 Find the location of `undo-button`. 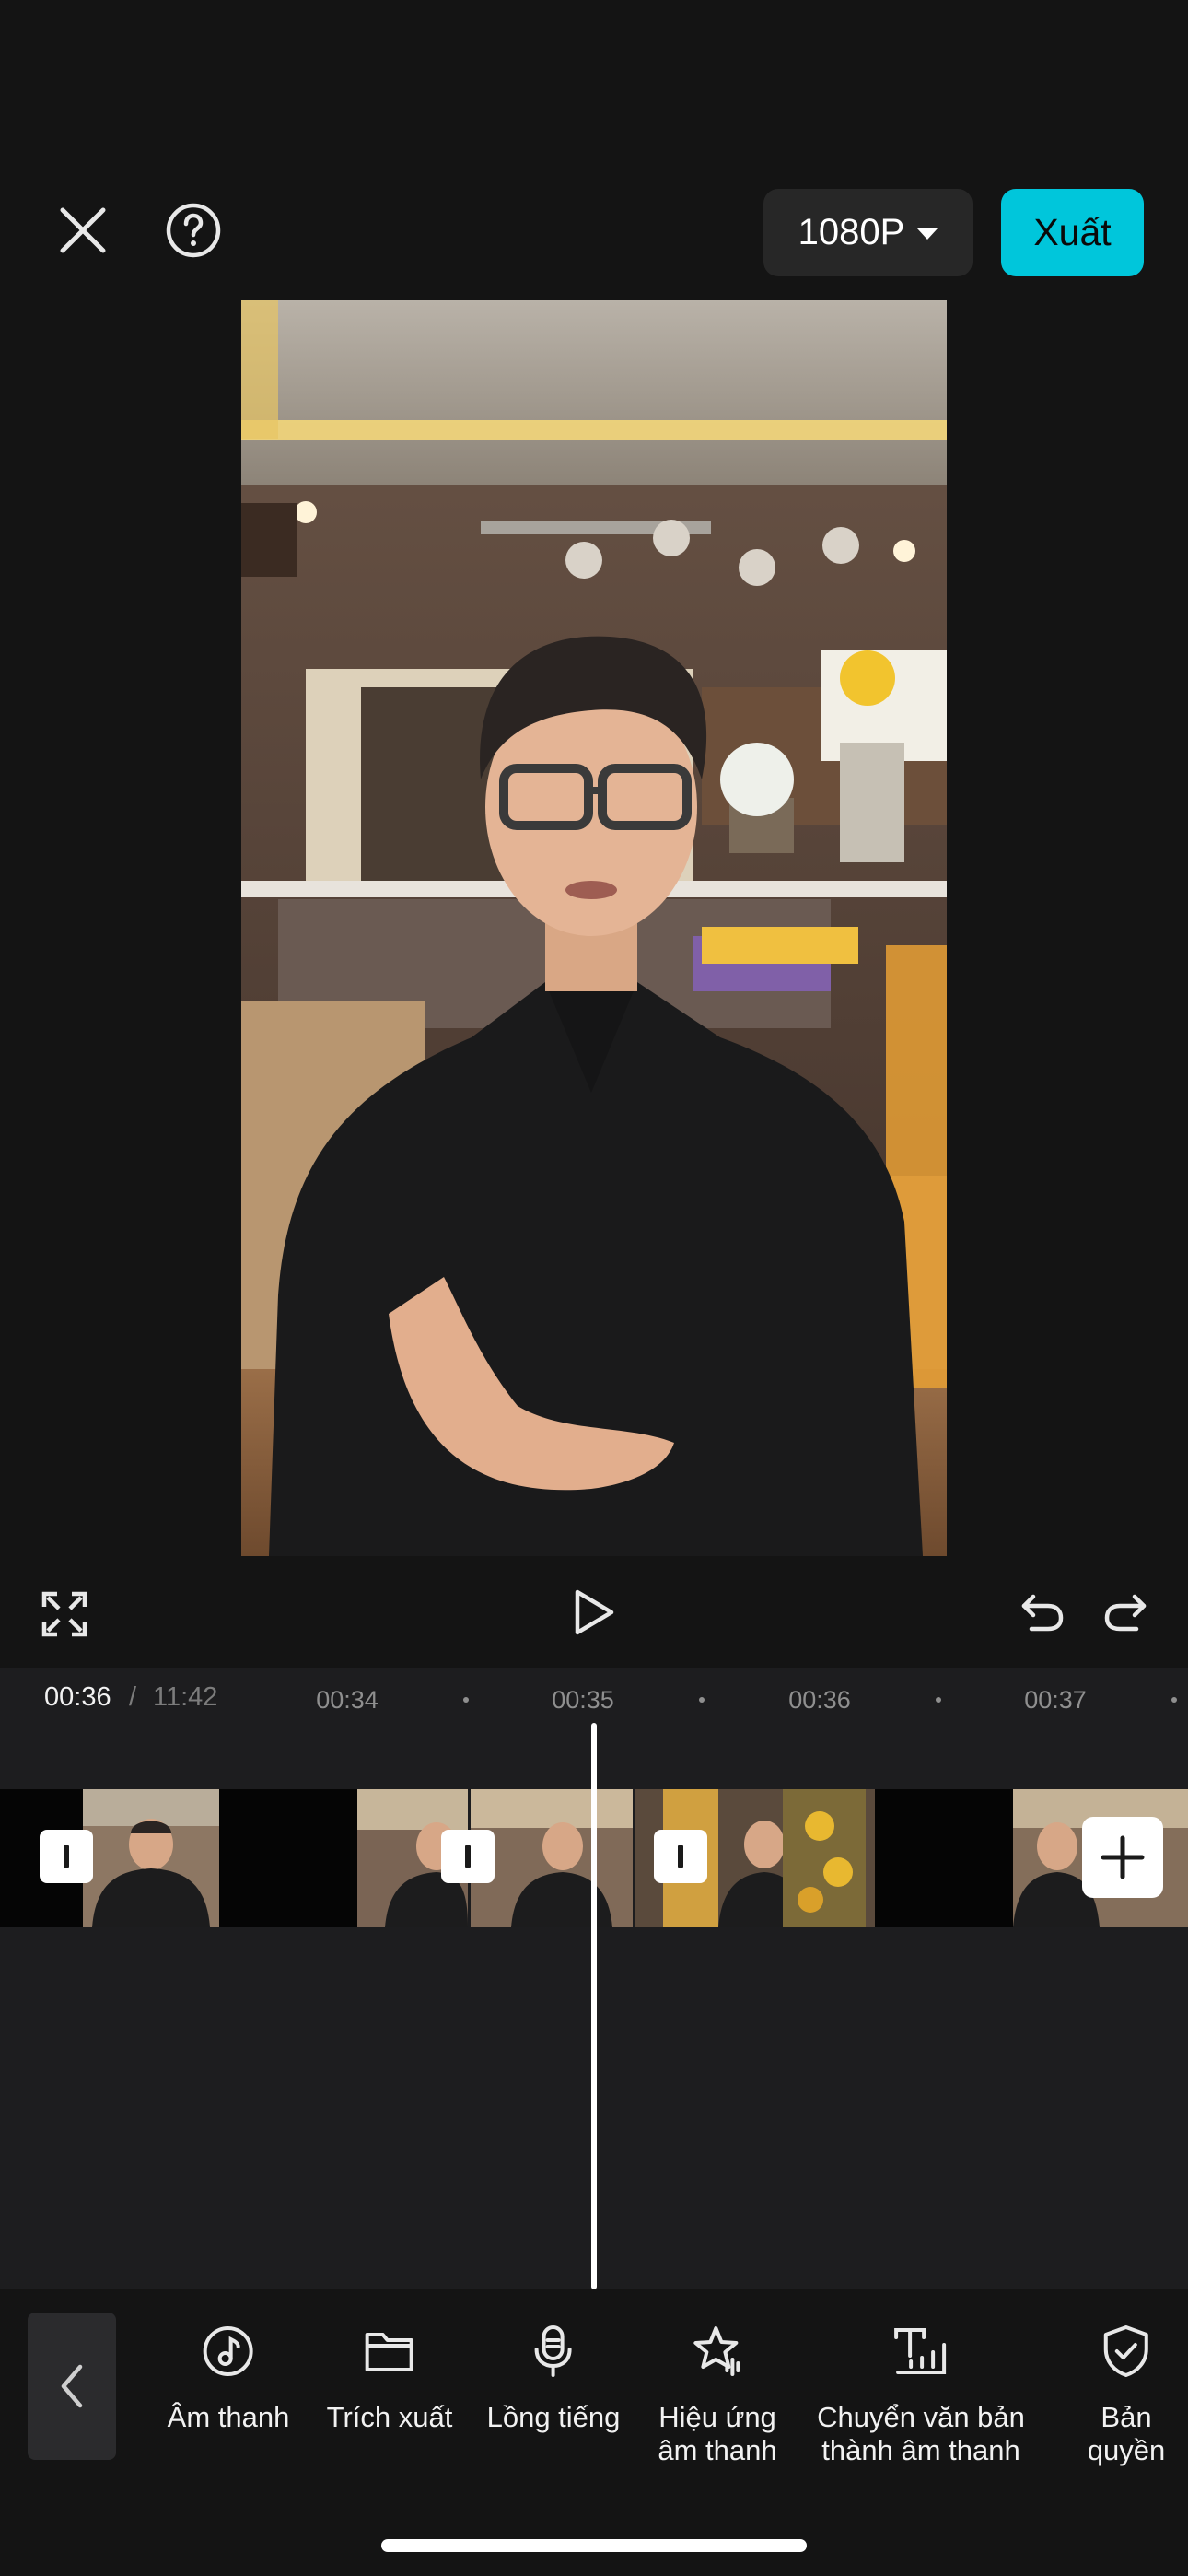

undo-button is located at coordinates (1042, 1612).